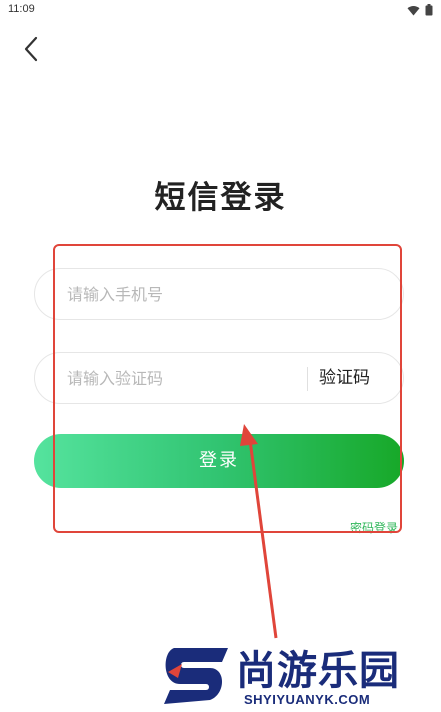 The height and width of the screenshot is (712, 441). What do you see at coordinates (413, 10) in the screenshot?
I see `wifi-icon` at bounding box center [413, 10].